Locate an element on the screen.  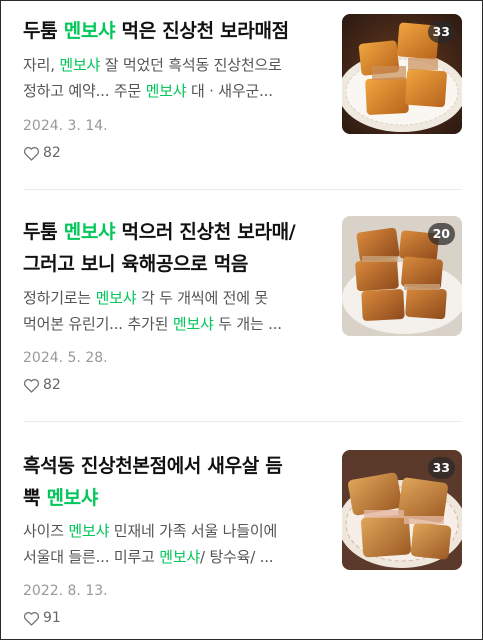
post-title: 두툼 멘보샤 먹으러 진상천 보라매/그러고 보니 육해공으로 먹음 is located at coordinates (178, 248).